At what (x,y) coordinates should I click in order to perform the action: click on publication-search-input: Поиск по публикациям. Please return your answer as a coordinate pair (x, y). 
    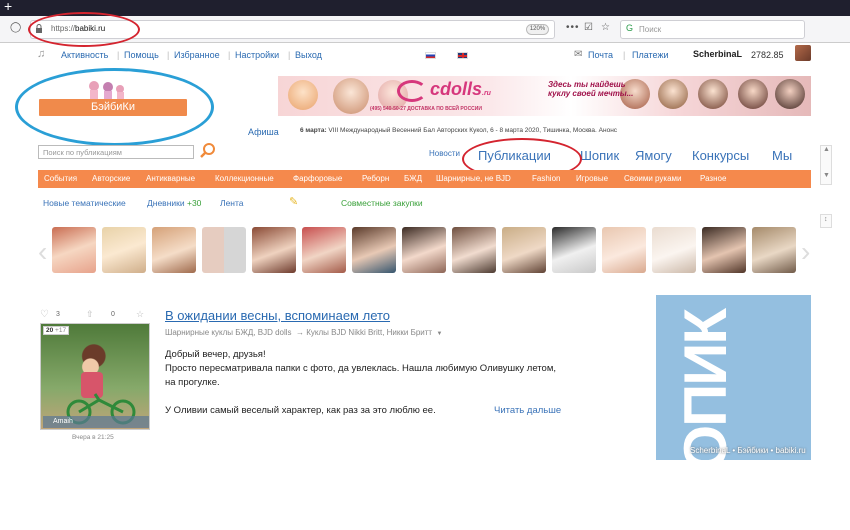
    Looking at the image, I should click on (116, 152).